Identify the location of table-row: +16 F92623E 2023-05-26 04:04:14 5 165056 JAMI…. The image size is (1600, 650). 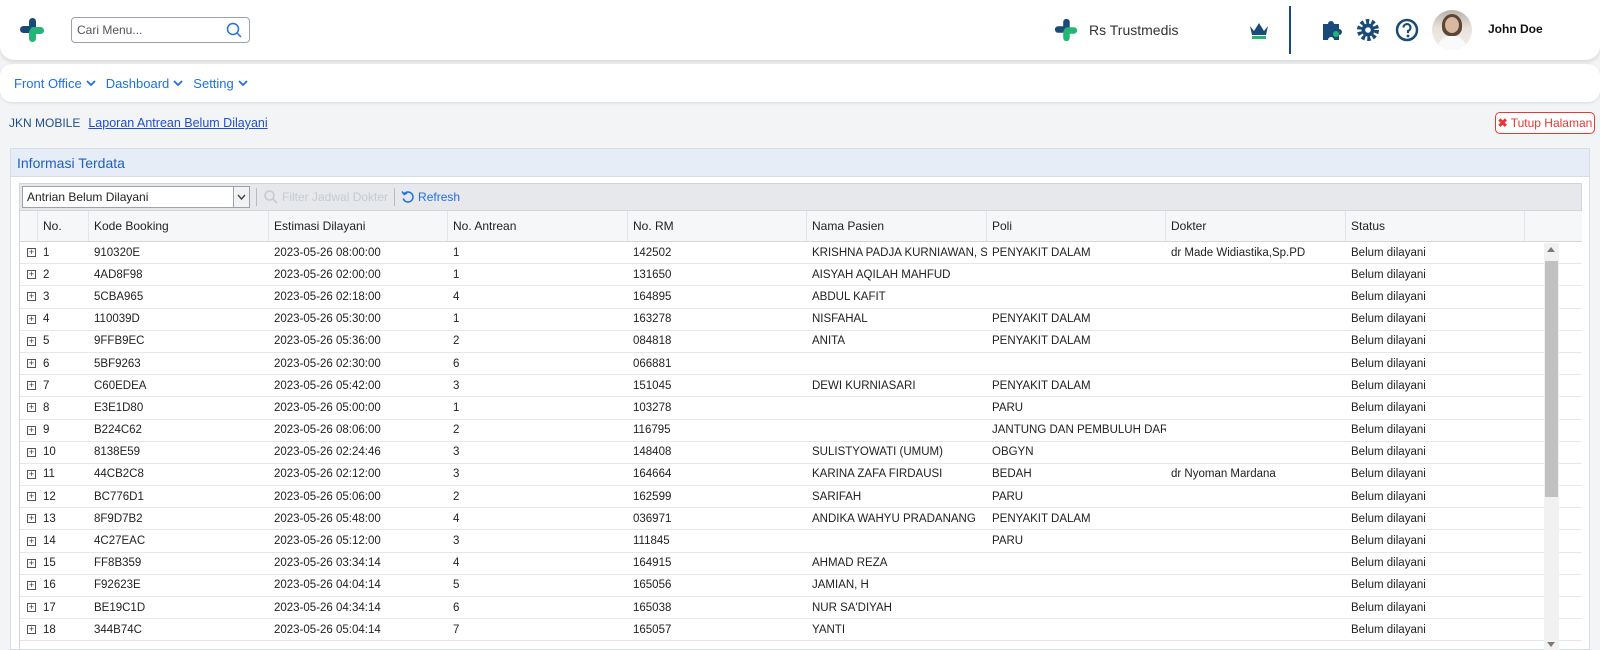
(801, 586).